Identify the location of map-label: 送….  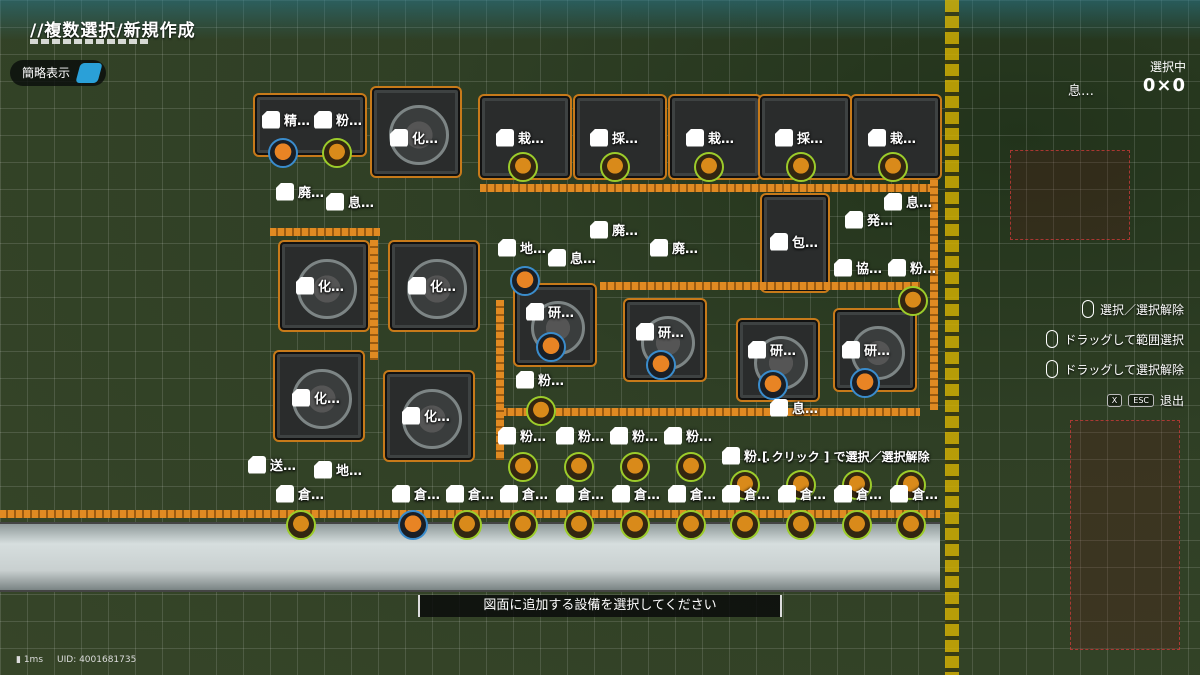
(272, 464).